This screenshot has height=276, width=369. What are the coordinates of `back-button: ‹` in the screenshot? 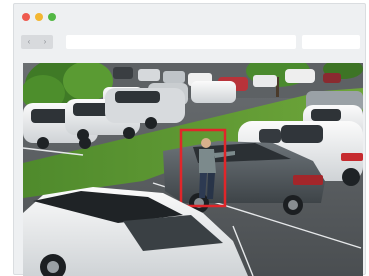 It's located at (29, 42).